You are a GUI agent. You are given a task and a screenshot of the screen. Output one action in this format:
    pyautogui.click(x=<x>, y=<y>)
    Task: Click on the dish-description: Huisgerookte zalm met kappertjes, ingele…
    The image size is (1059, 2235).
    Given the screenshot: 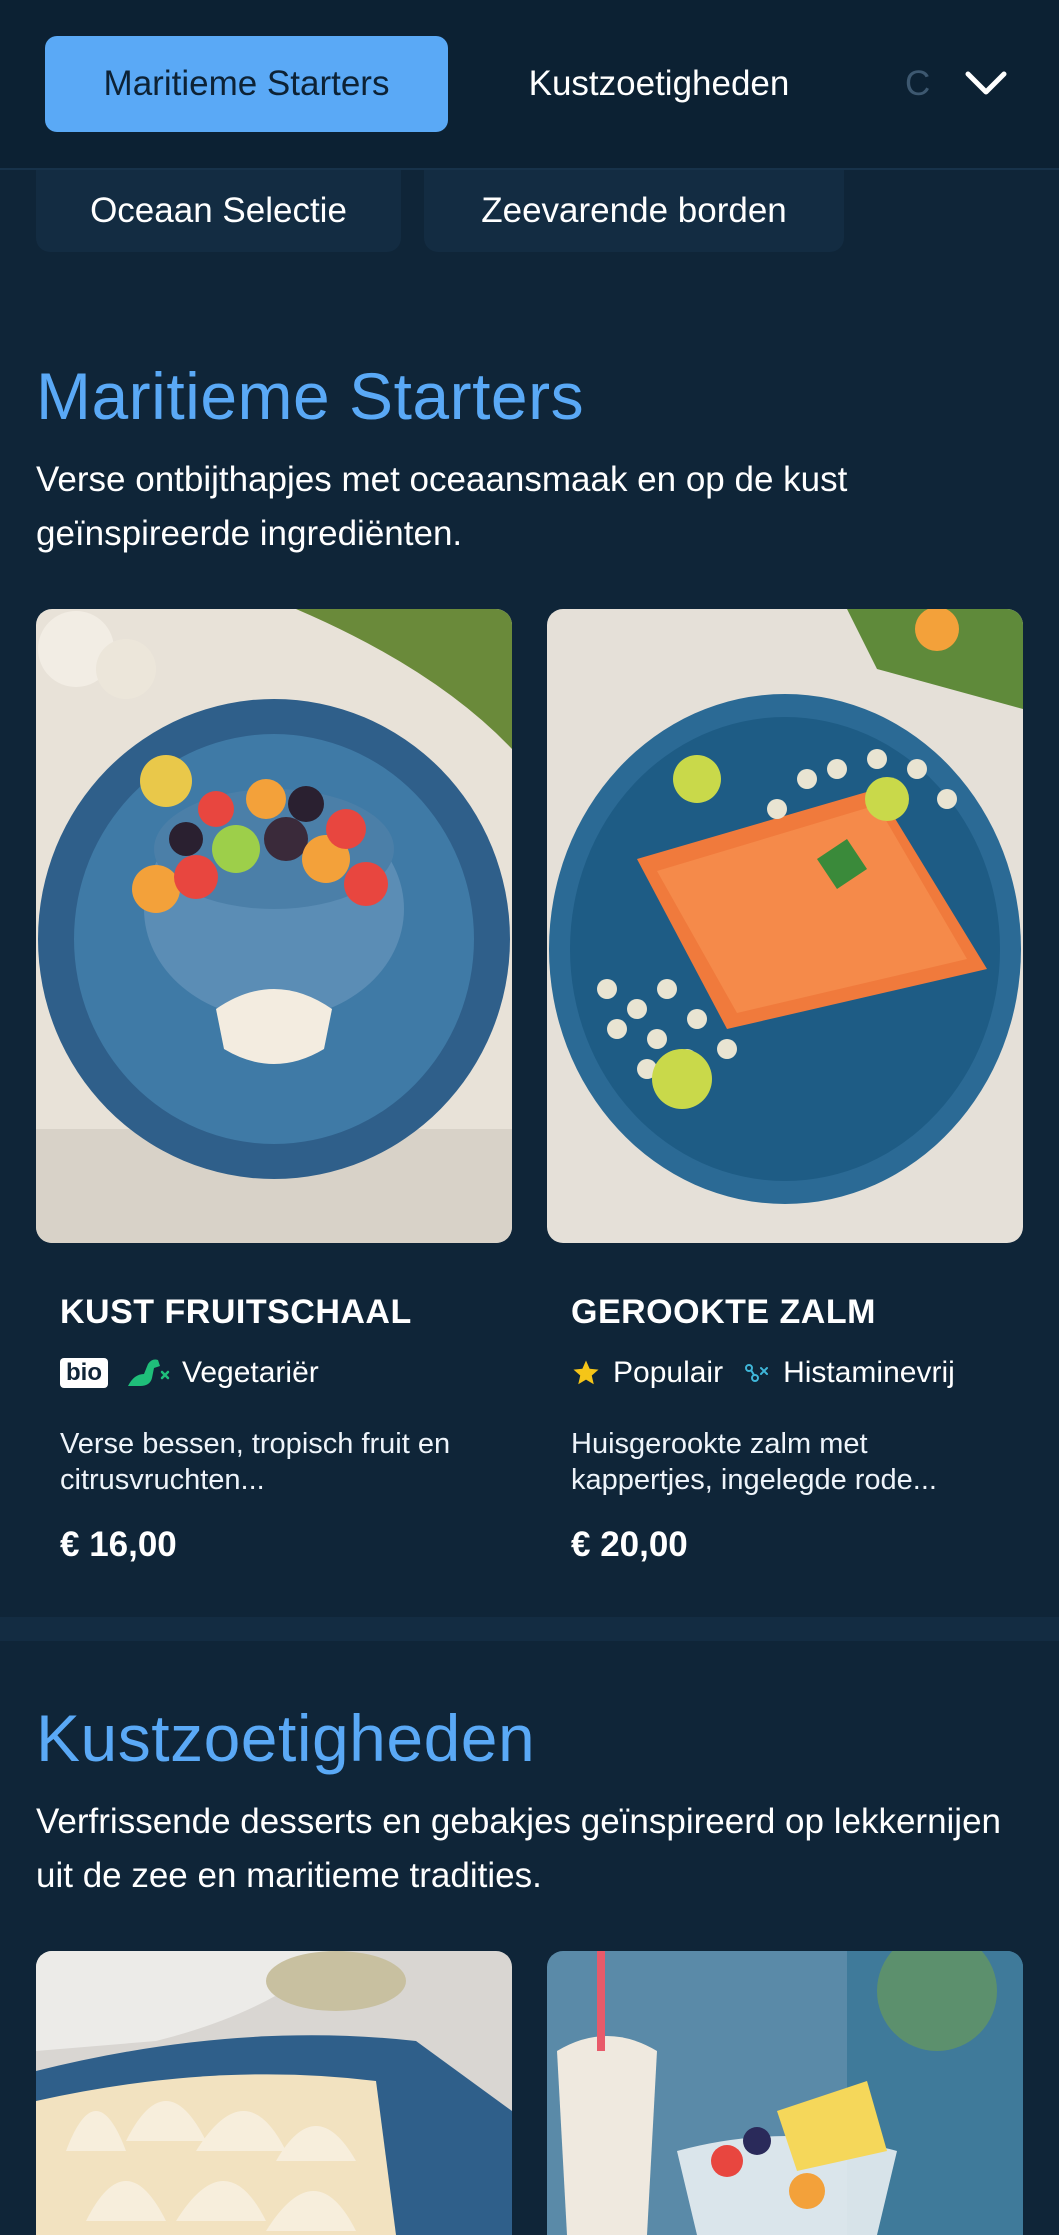 What is the action you would take?
    pyautogui.click(x=754, y=1462)
    